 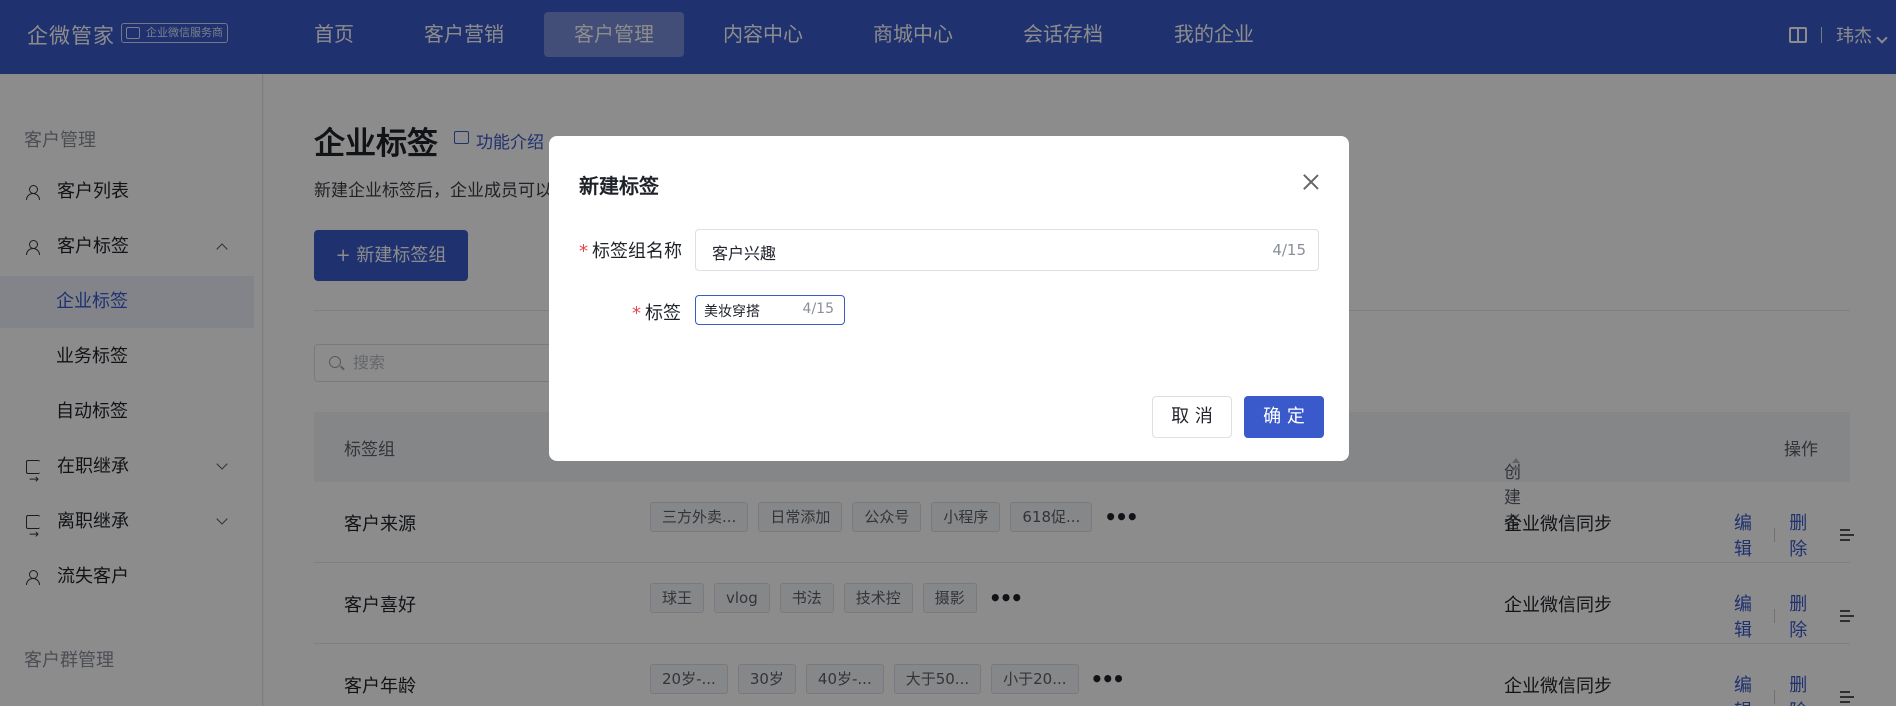 I want to click on tag-label: * 标签, so click(x=656, y=313).